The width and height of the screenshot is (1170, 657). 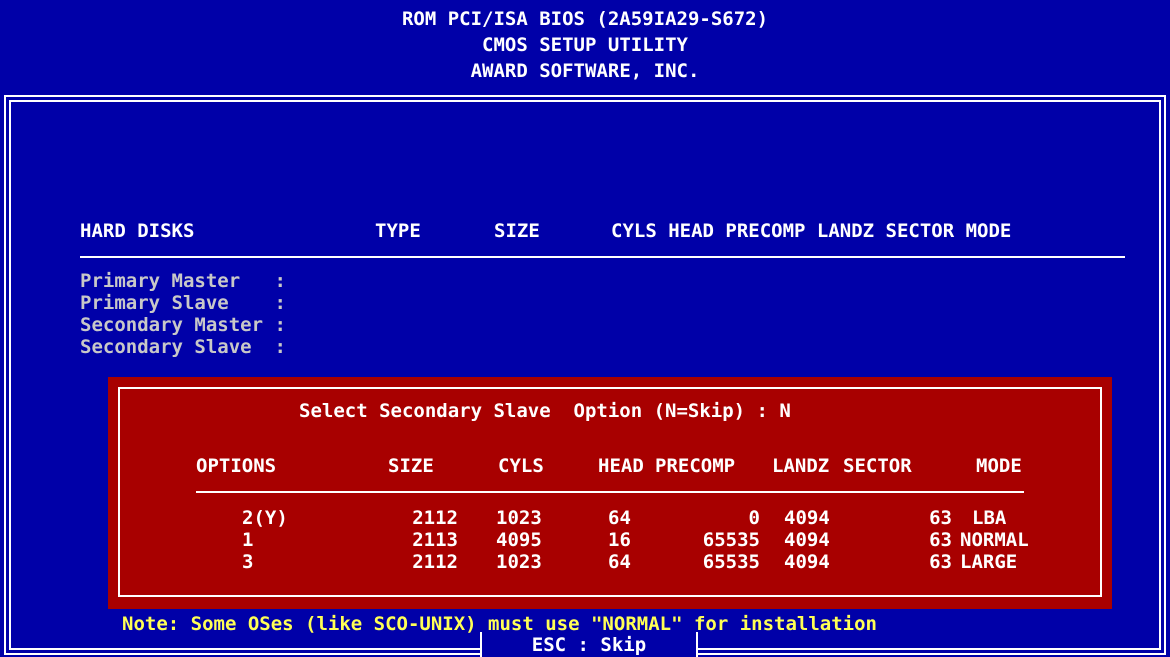 I want to click on option-cyls: 4095, so click(x=519, y=540).